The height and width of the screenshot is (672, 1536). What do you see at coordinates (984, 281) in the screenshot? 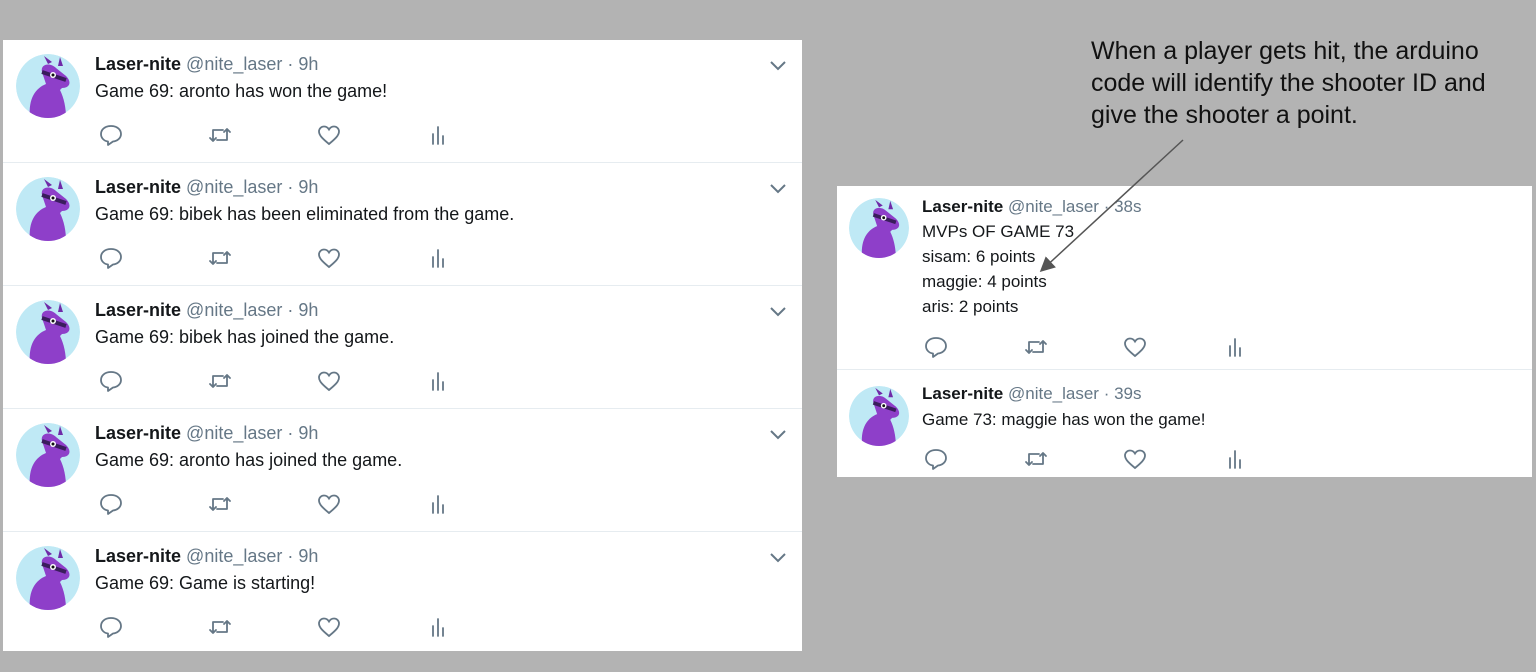
I see `tweet-line: maggie: 4 points` at bounding box center [984, 281].